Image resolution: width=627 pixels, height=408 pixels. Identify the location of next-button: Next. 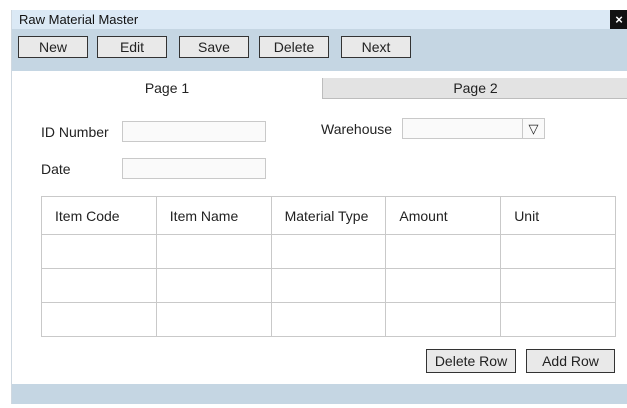
(376, 47).